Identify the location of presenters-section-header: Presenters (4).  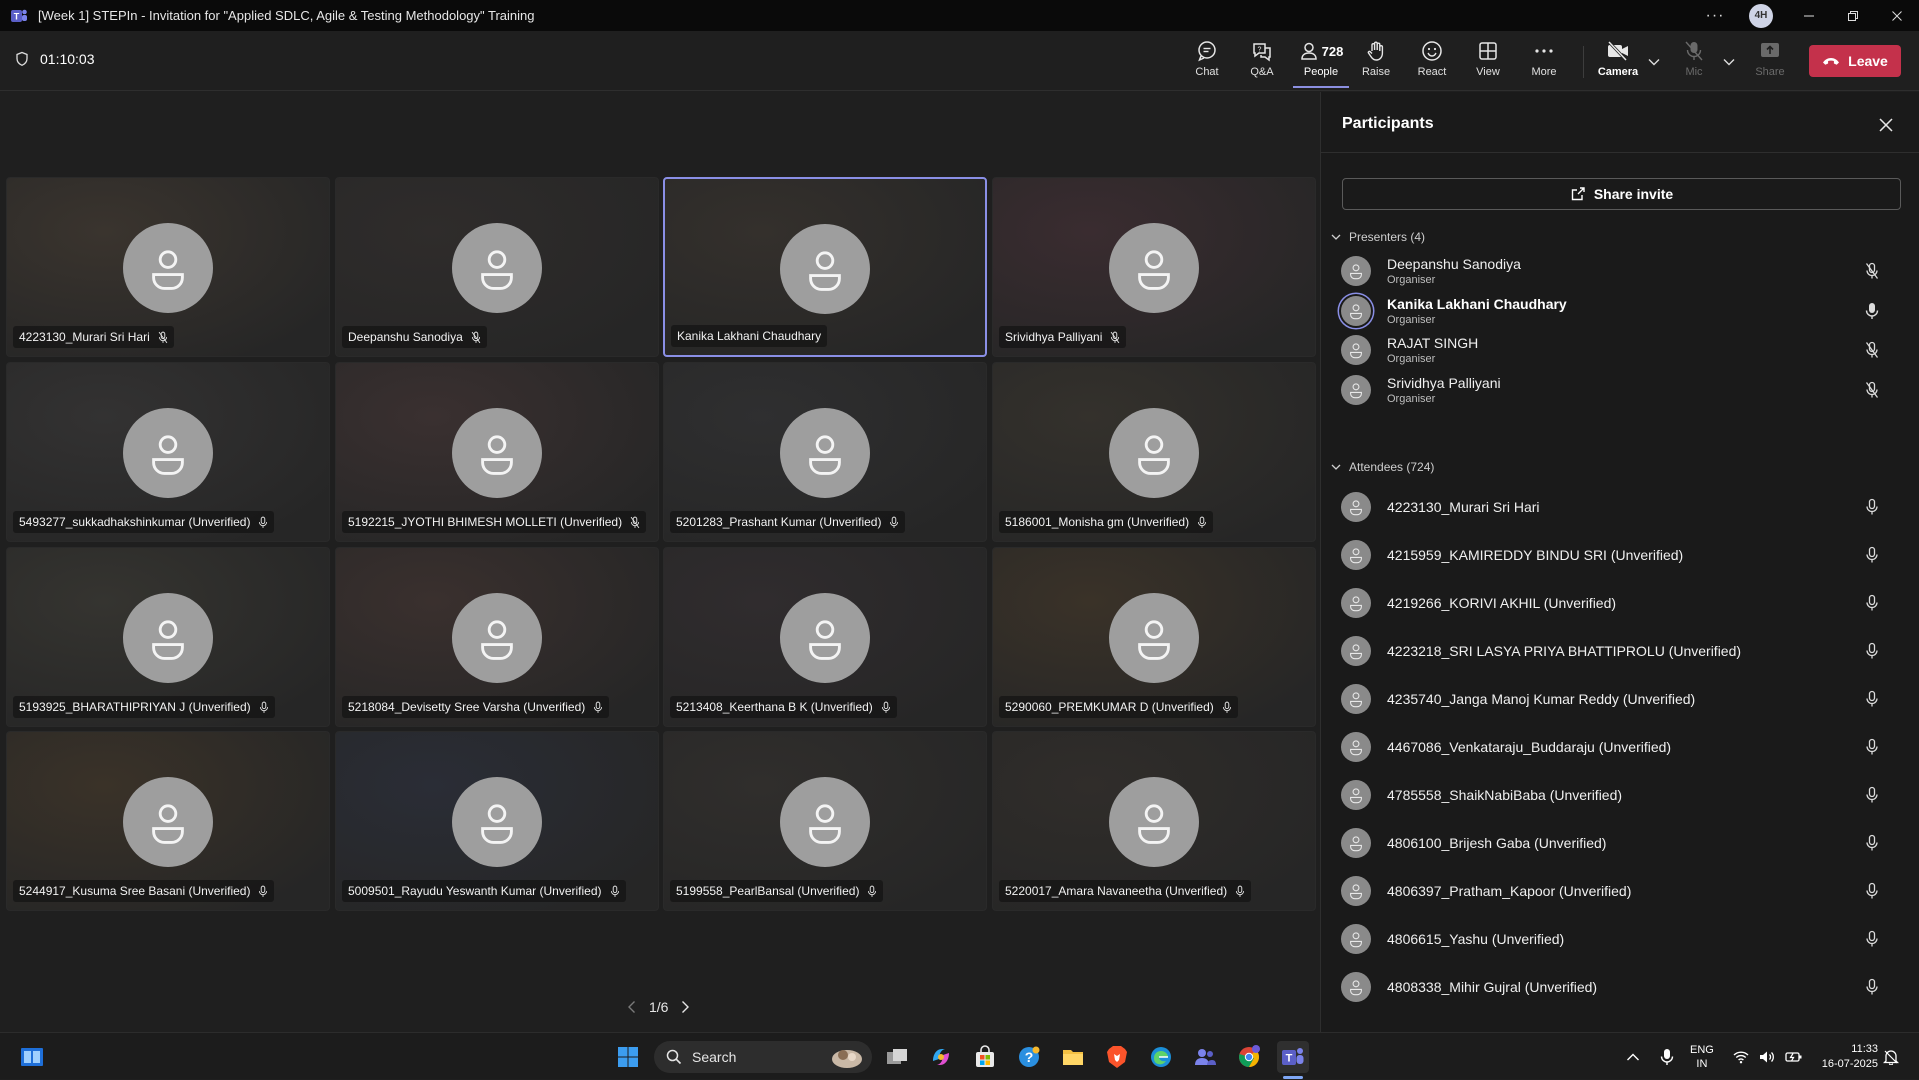
(1378, 237).